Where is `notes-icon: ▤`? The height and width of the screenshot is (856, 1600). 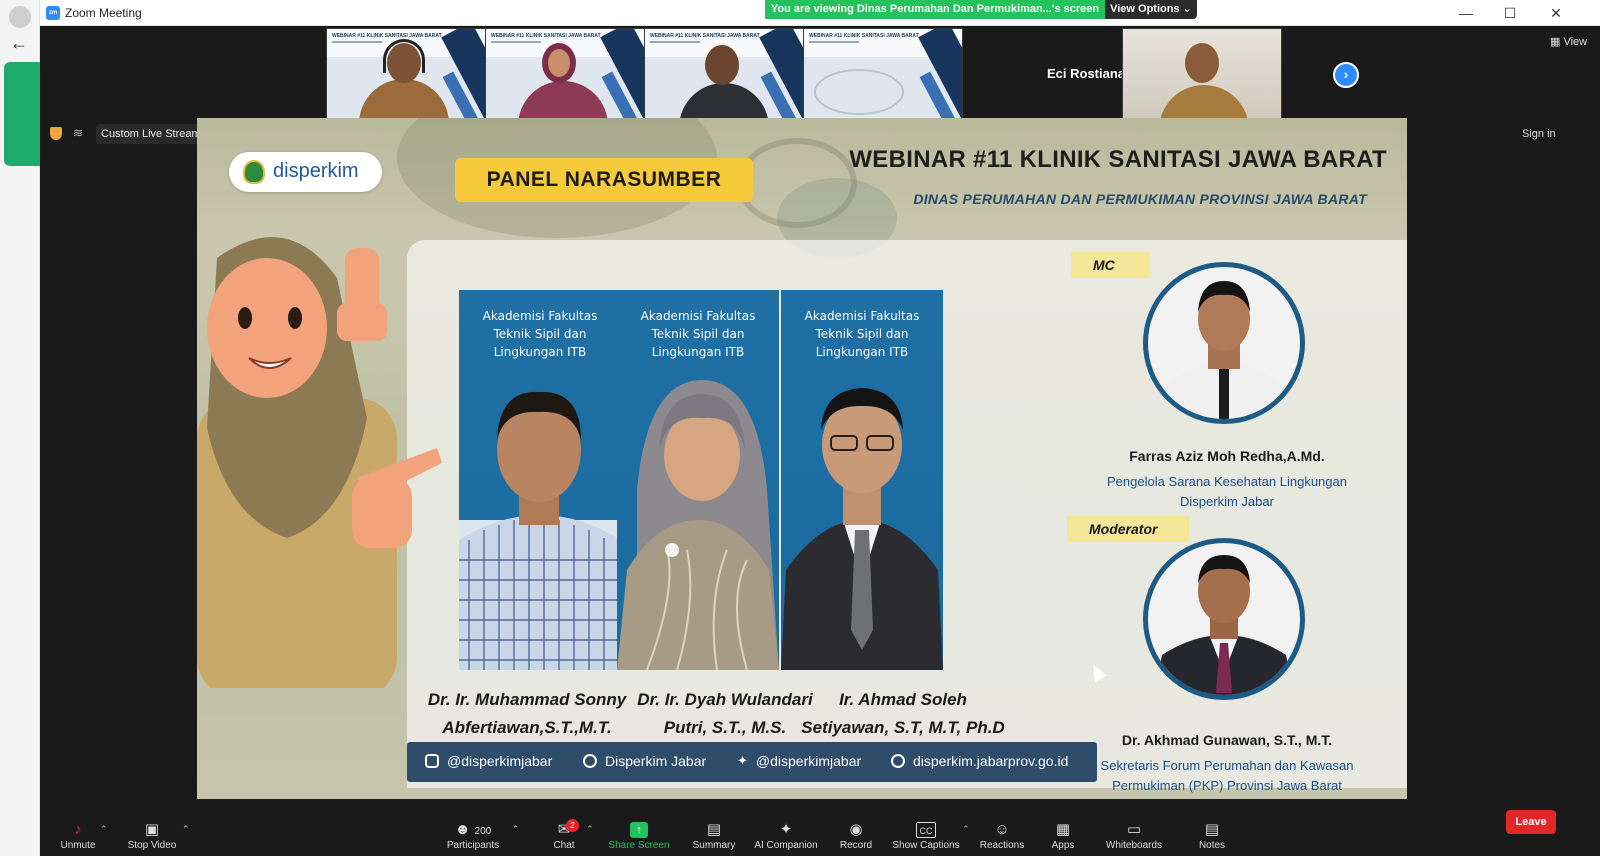
notes-icon: ▤ is located at coordinates (1212, 829).